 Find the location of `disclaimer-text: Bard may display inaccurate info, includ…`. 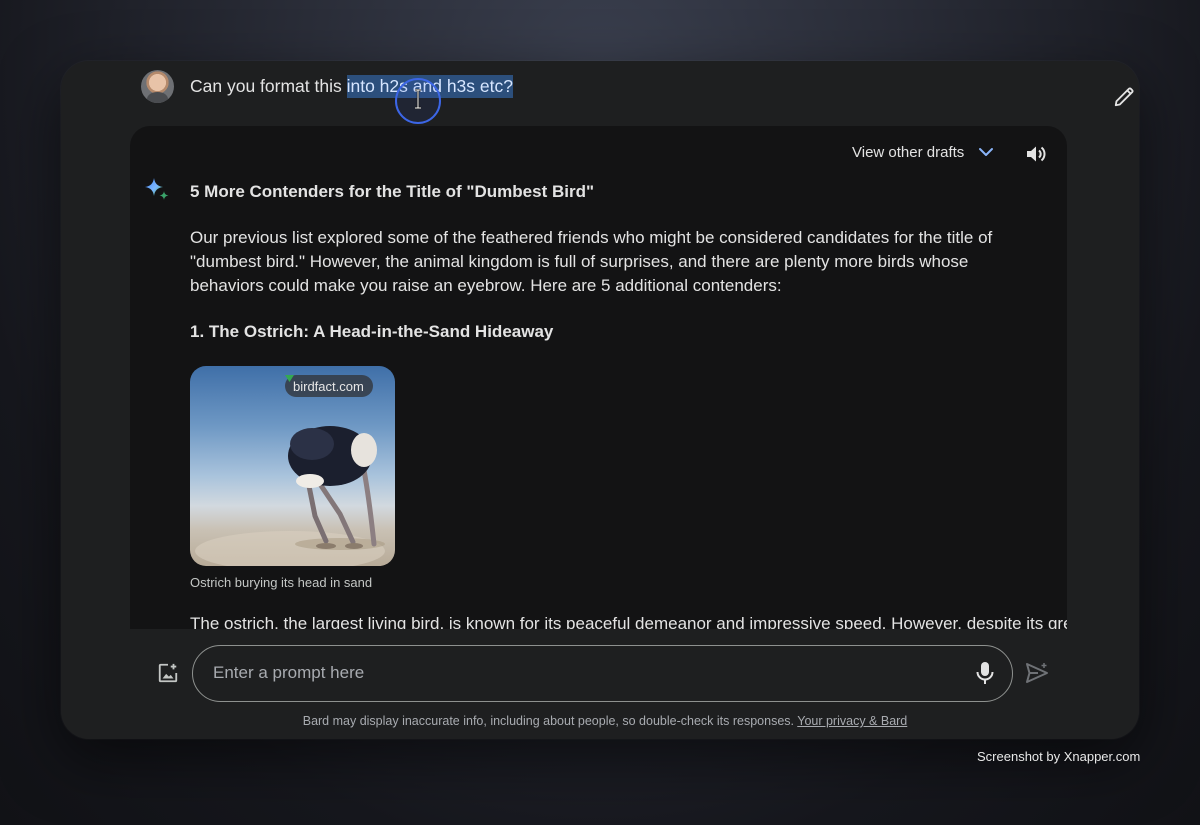

disclaimer-text: Bard may display inaccurate info, includ… is located at coordinates (548, 721).